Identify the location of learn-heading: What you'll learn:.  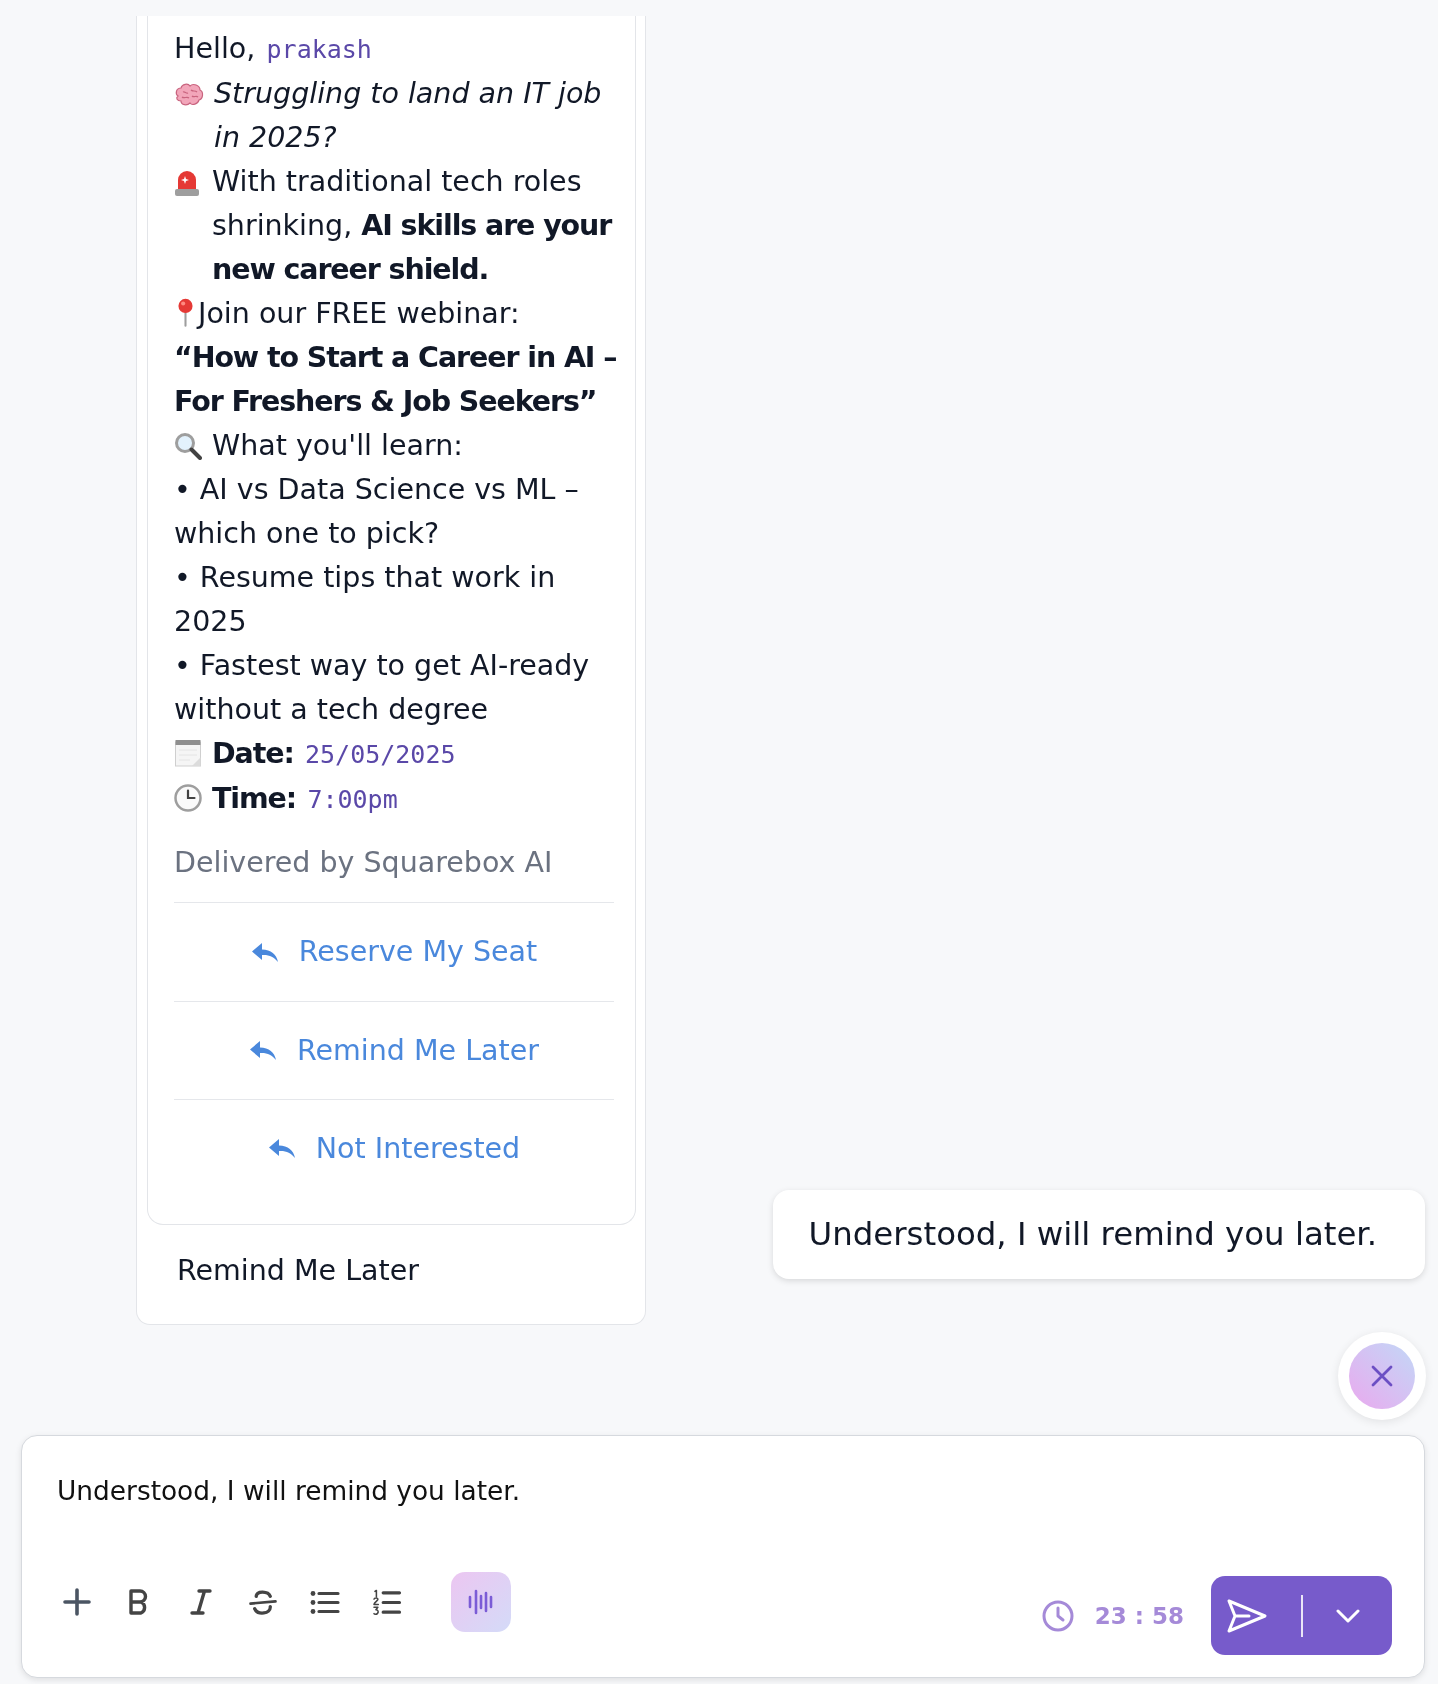
(337, 446).